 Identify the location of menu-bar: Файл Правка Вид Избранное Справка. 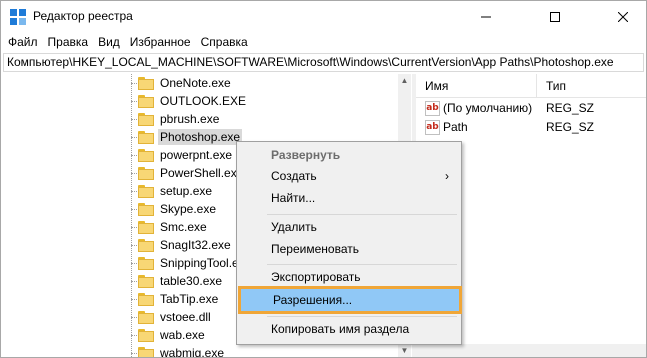
(323, 42).